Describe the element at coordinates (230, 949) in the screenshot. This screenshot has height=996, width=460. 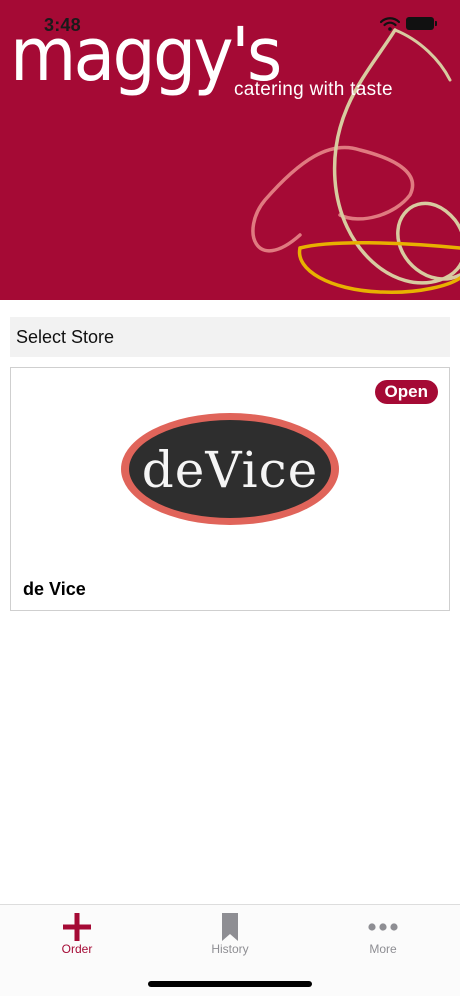
I see `tab-history-label: History` at that location.